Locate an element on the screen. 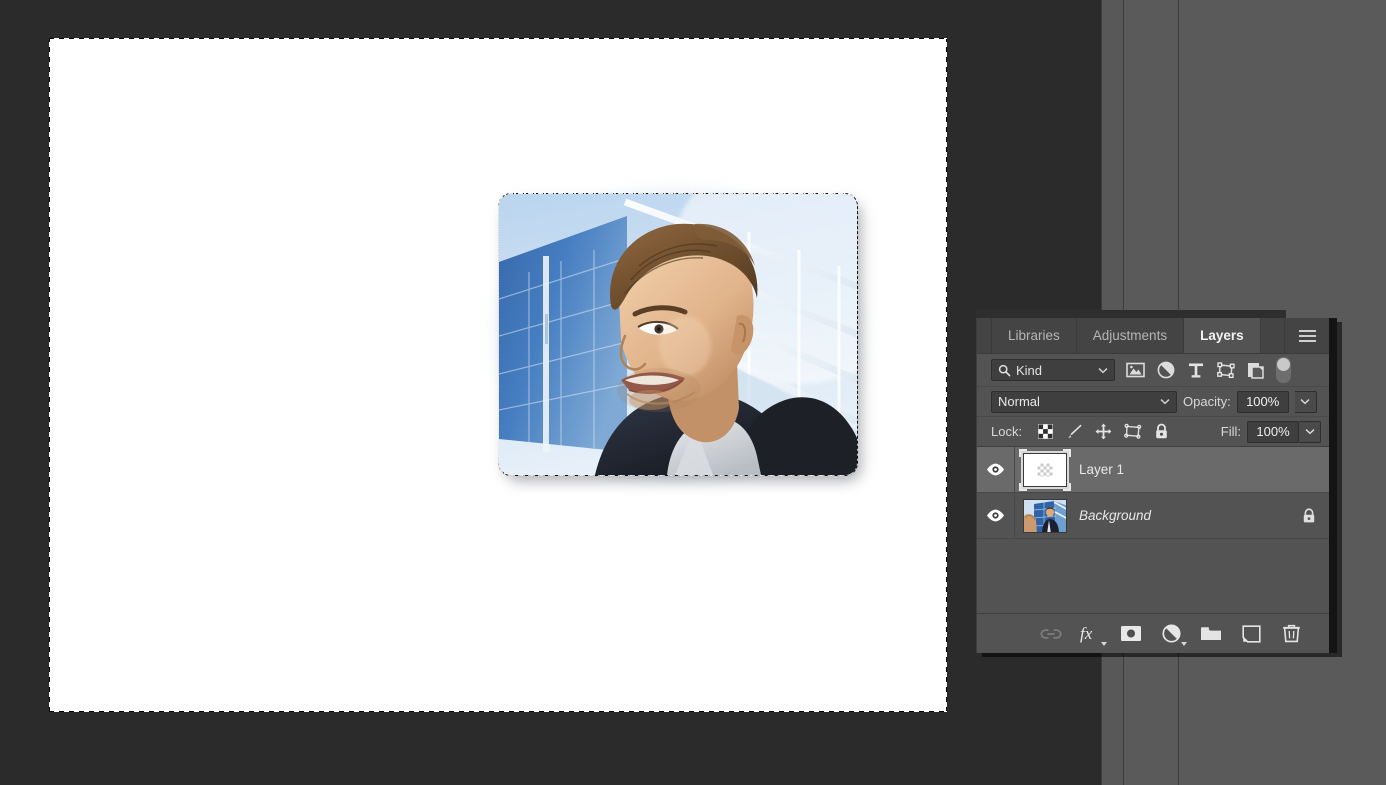 Image resolution: width=1386 pixels, height=785 pixels. tab-libraries-label: Libraries is located at coordinates (1034, 335).